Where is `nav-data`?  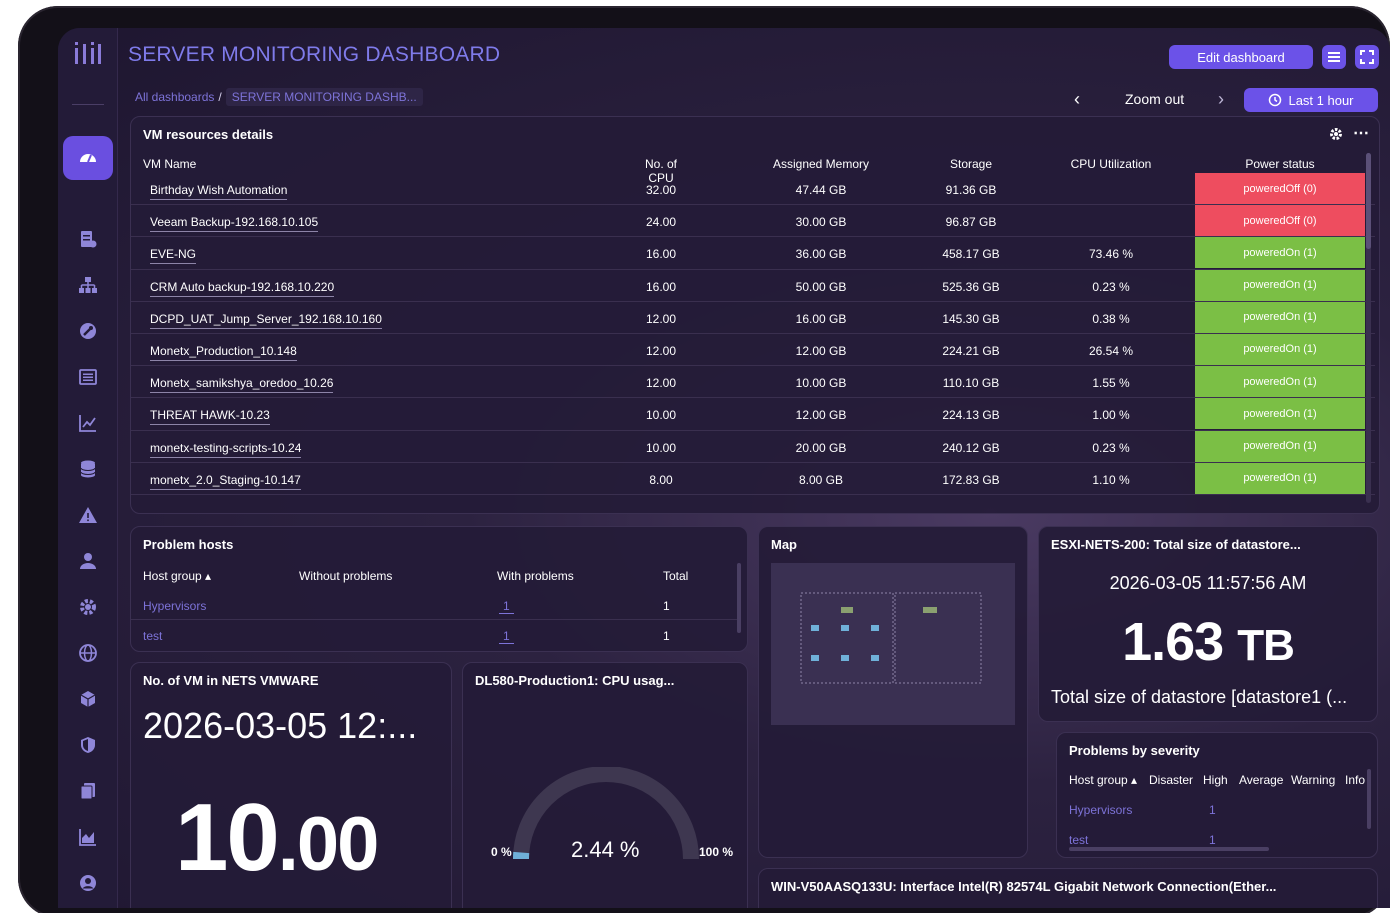
nav-data is located at coordinates (88, 469).